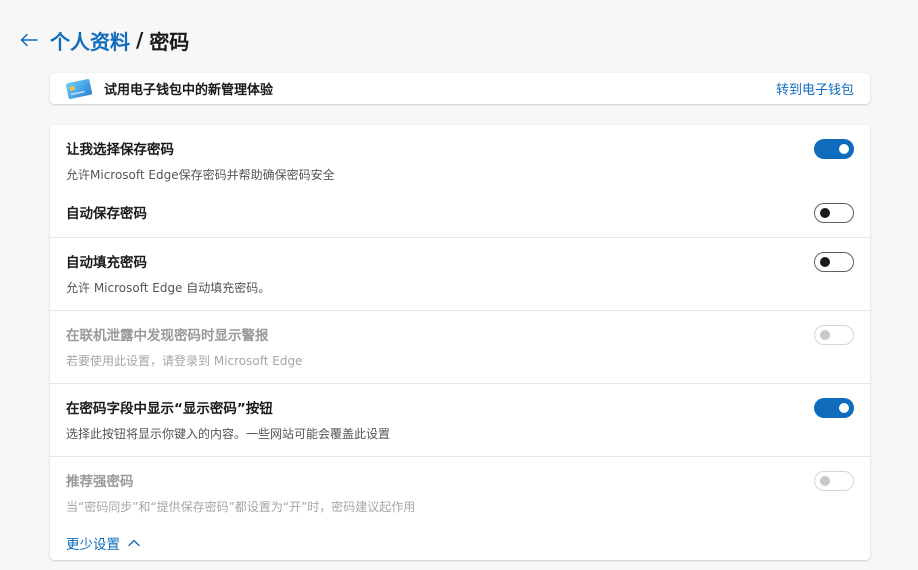  What do you see at coordinates (167, 336) in the screenshot?
I see `setting-title: 在联机泄露中发现密码时显示警报` at bounding box center [167, 336].